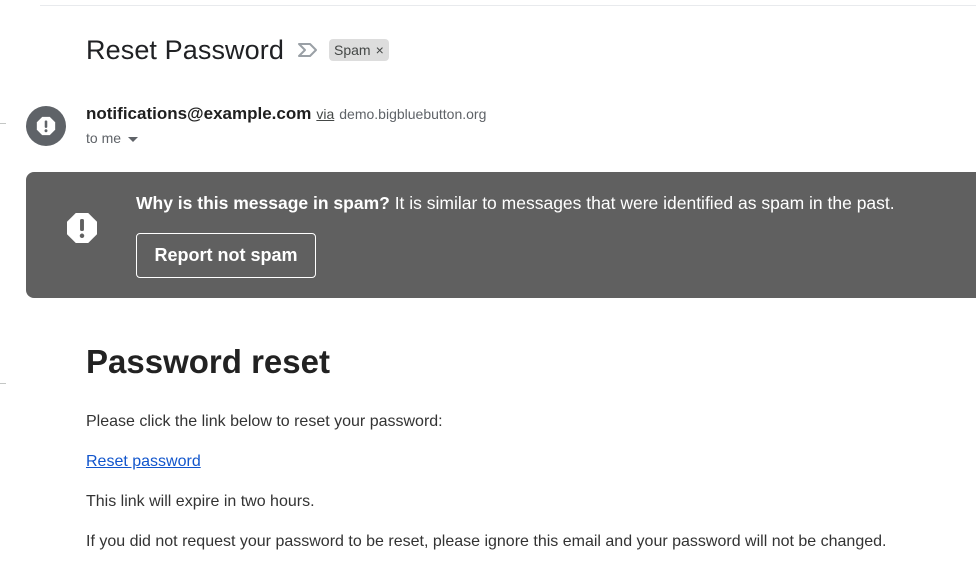 The width and height of the screenshot is (976, 586). Describe the element at coordinates (200, 501) in the screenshot. I see `email-paragraph: This link will expire in two hours.` at that location.